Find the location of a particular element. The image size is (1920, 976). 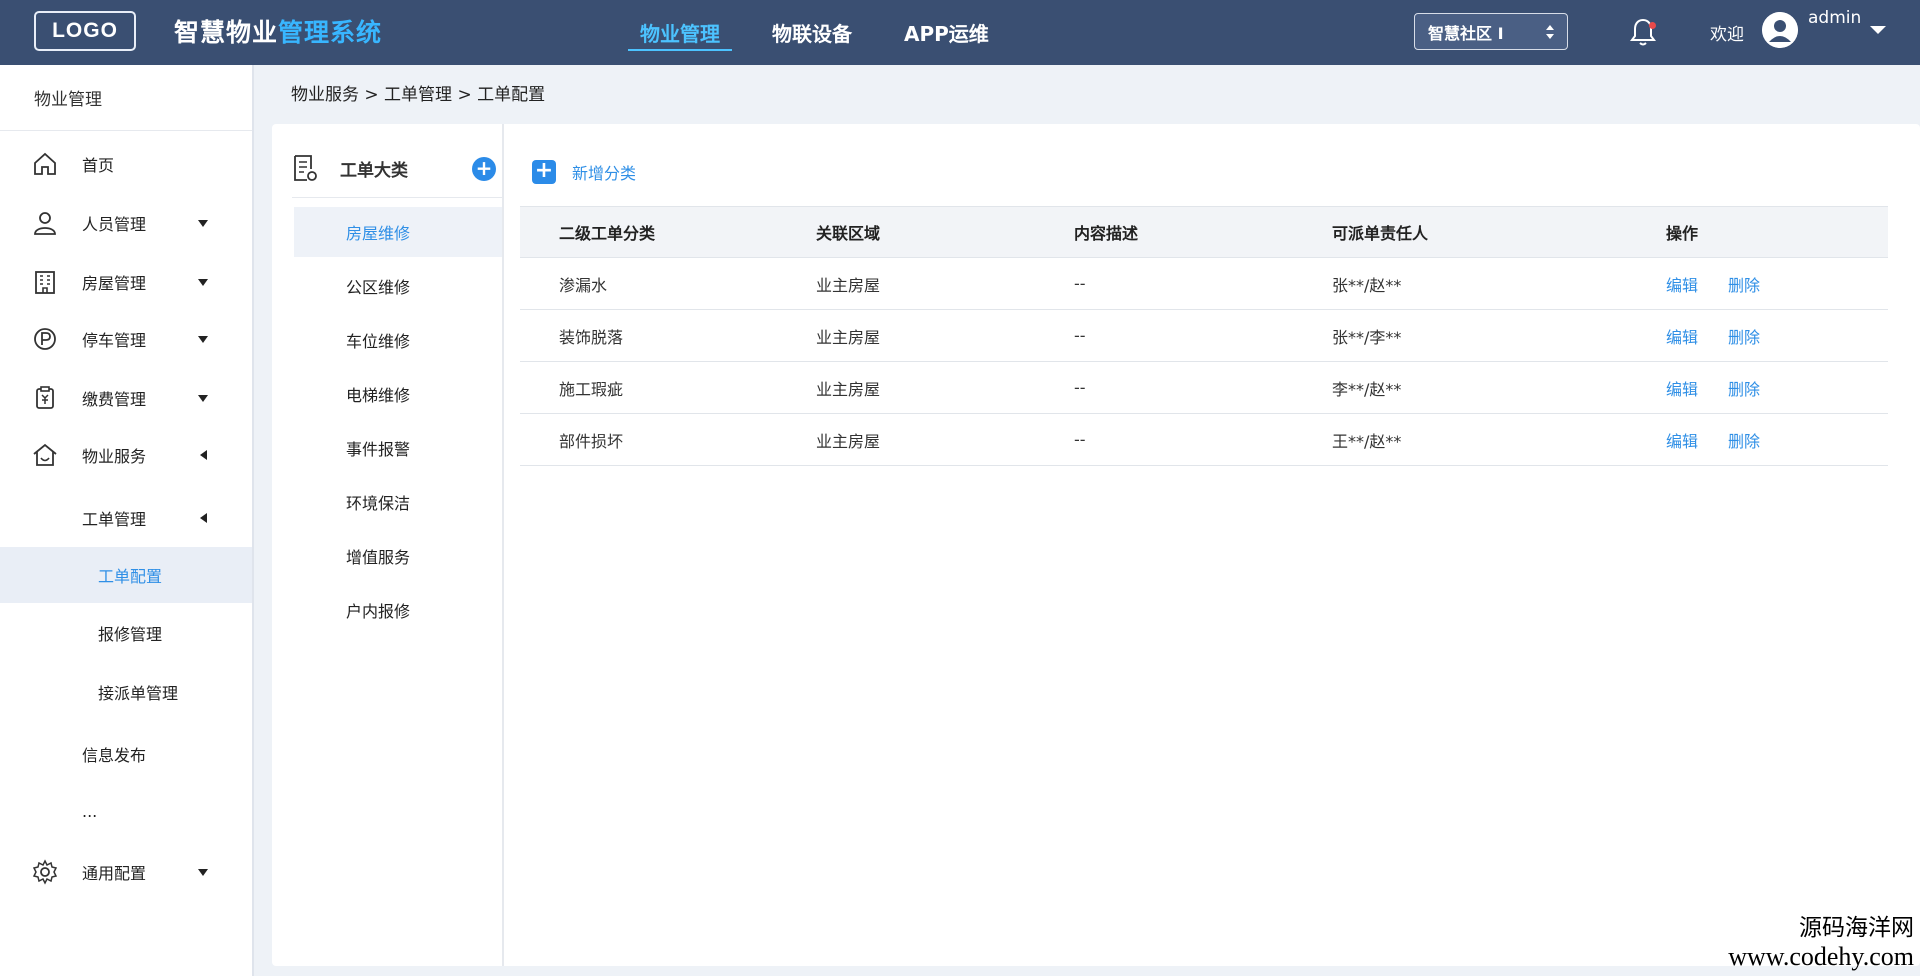

category-item: 环境保洁 is located at coordinates (398, 502).